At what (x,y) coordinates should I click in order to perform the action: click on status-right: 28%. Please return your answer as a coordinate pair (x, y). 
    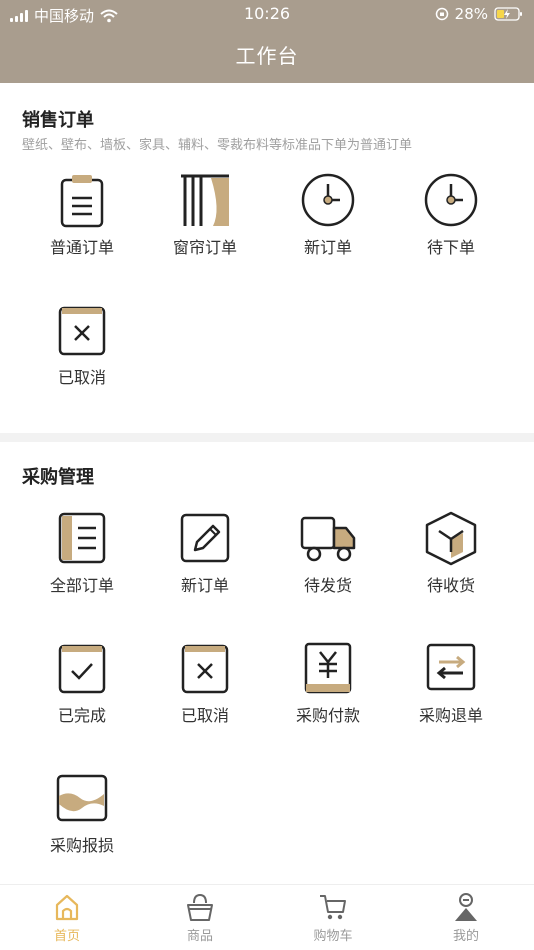
    Looking at the image, I should click on (479, 14).